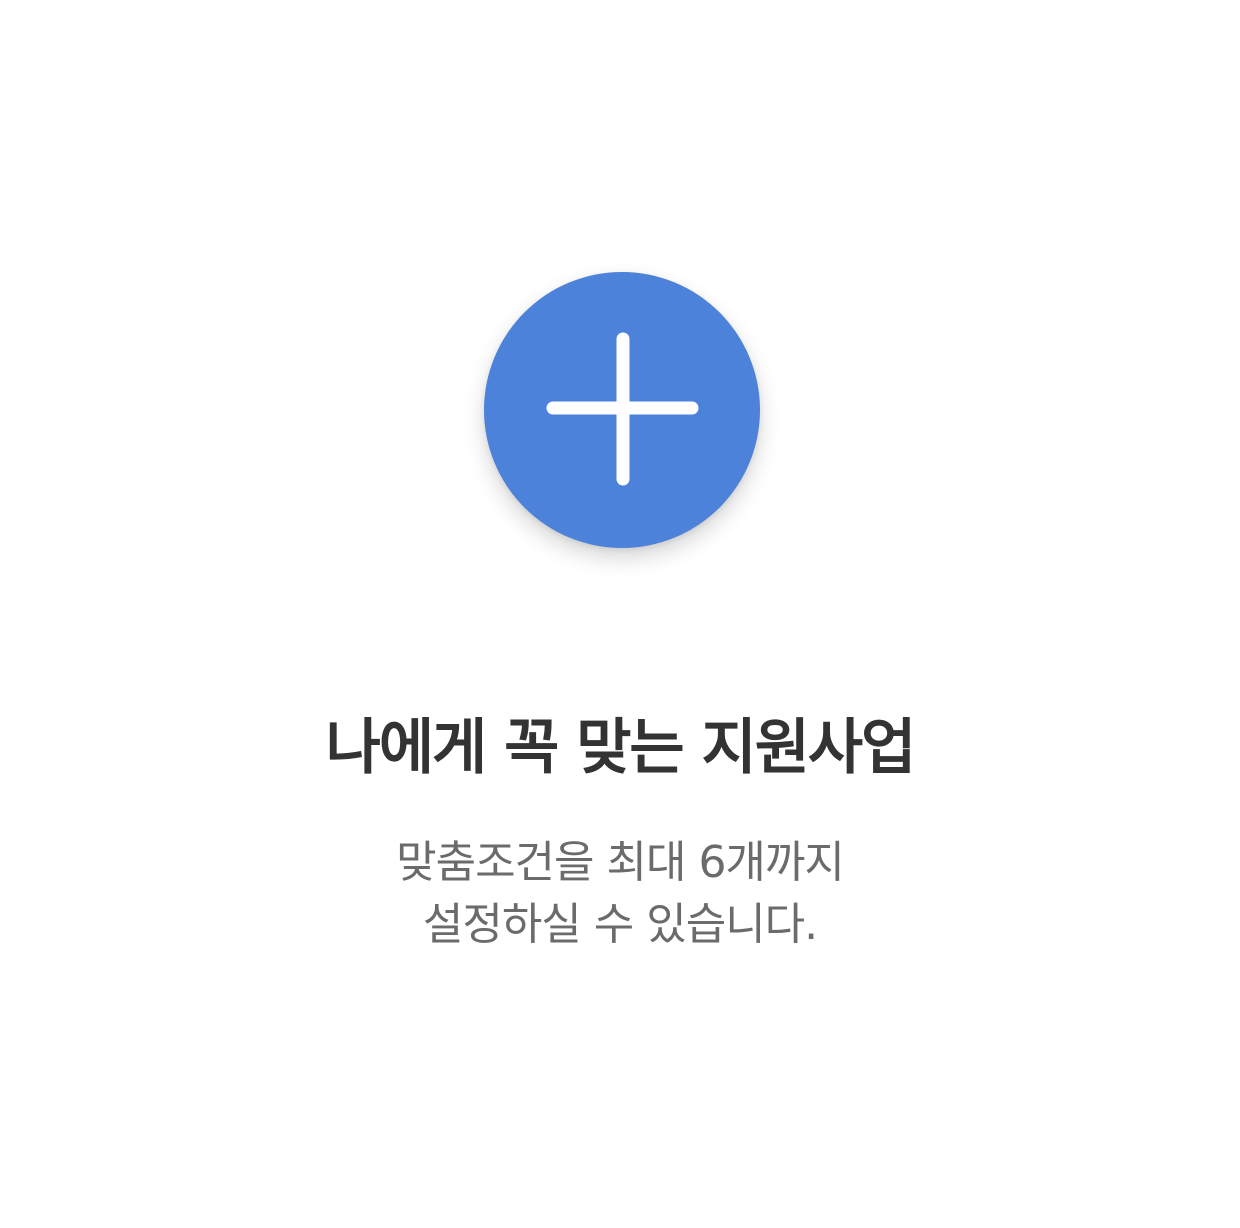  I want to click on add-condition-button, so click(622, 410).